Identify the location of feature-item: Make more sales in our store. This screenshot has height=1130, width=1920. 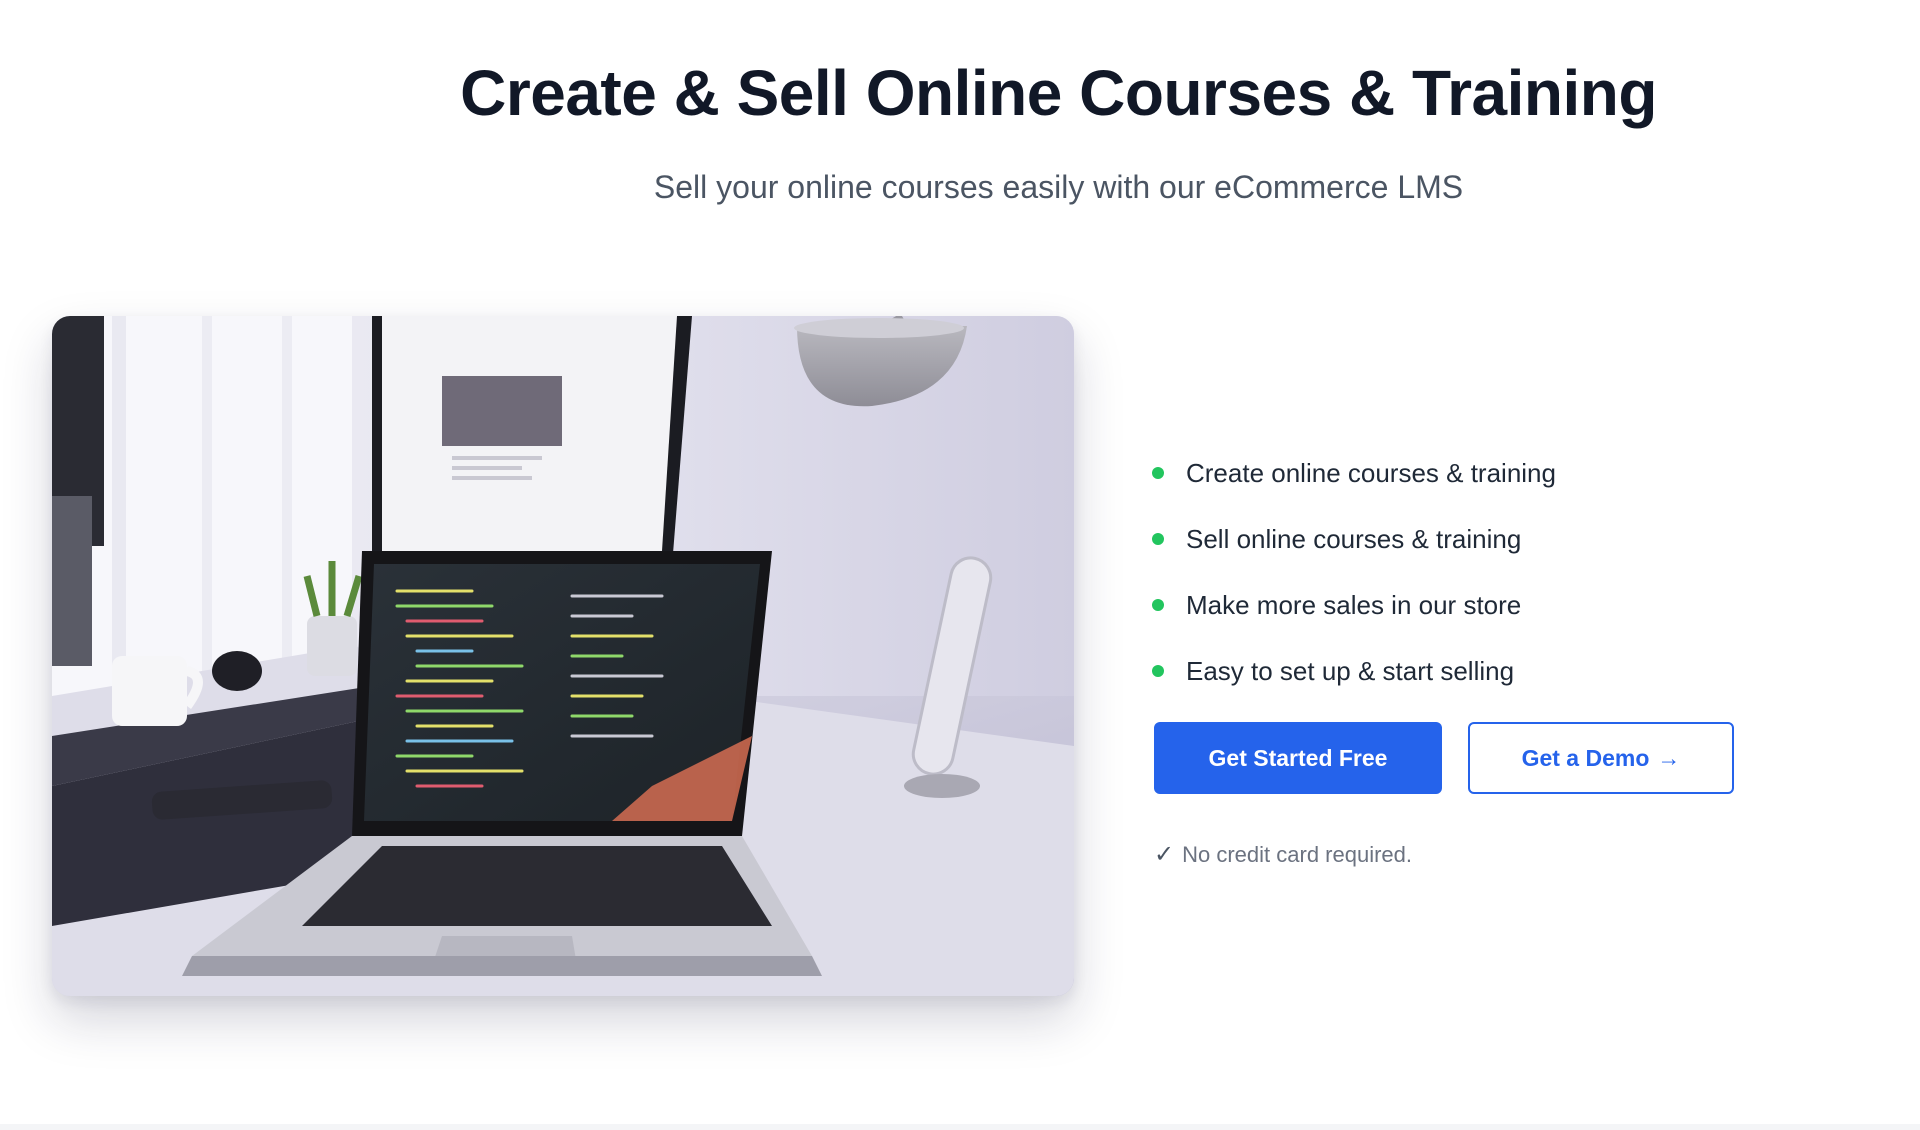
(1354, 605).